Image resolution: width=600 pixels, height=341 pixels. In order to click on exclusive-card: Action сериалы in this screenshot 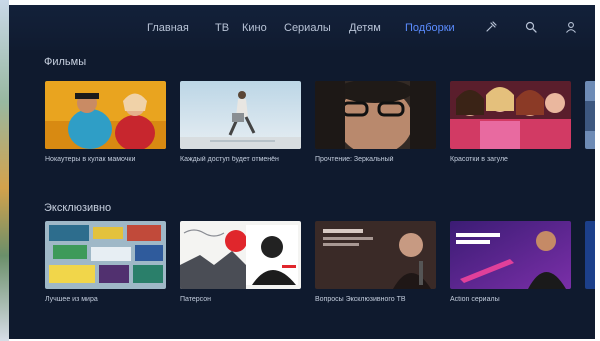, I will do `click(510, 262)`.